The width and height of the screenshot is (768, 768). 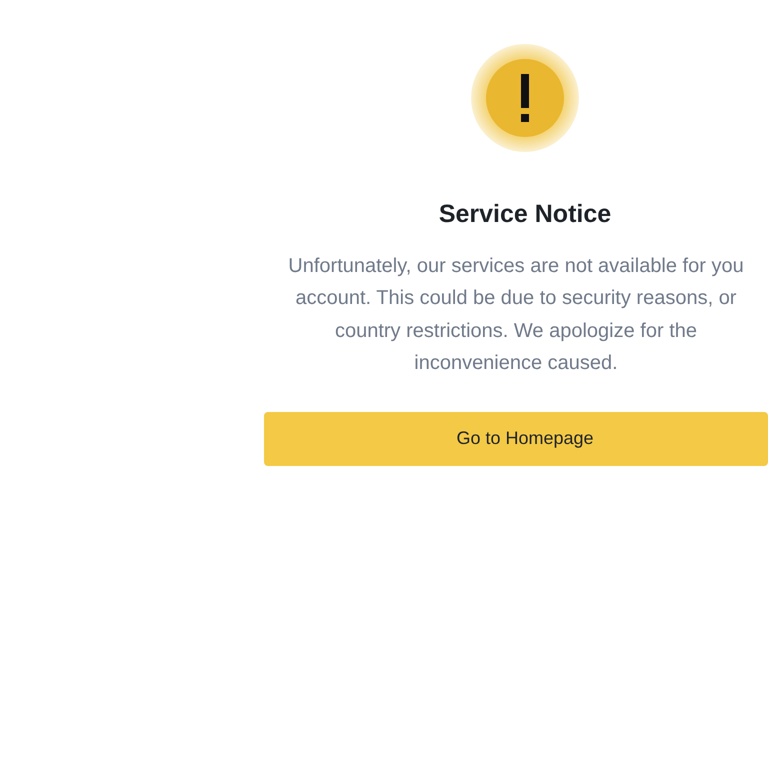 I want to click on notice-message: Unfortunately, our services are not available for you account. This could be due to security reasons, or country restrictions. We apologize for the inconvenience caused., so click(x=516, y=315).